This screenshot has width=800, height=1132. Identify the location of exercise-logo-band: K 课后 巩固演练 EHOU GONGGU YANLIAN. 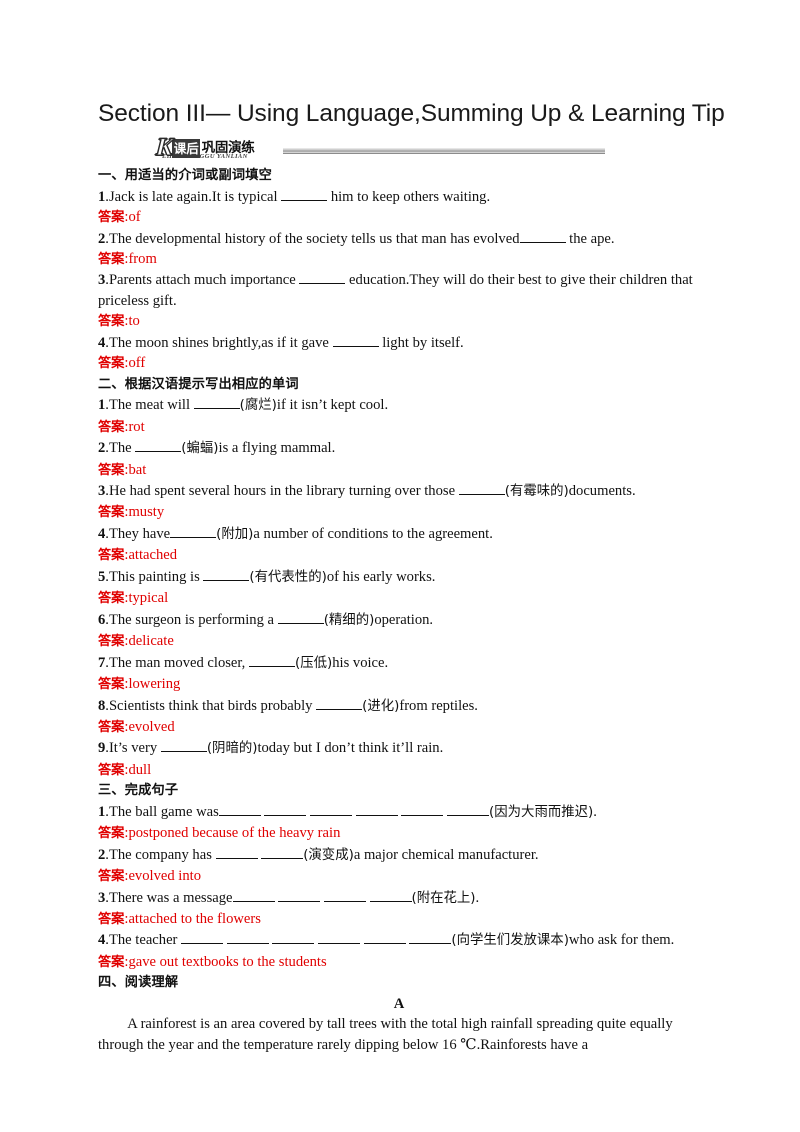
(399, 148).